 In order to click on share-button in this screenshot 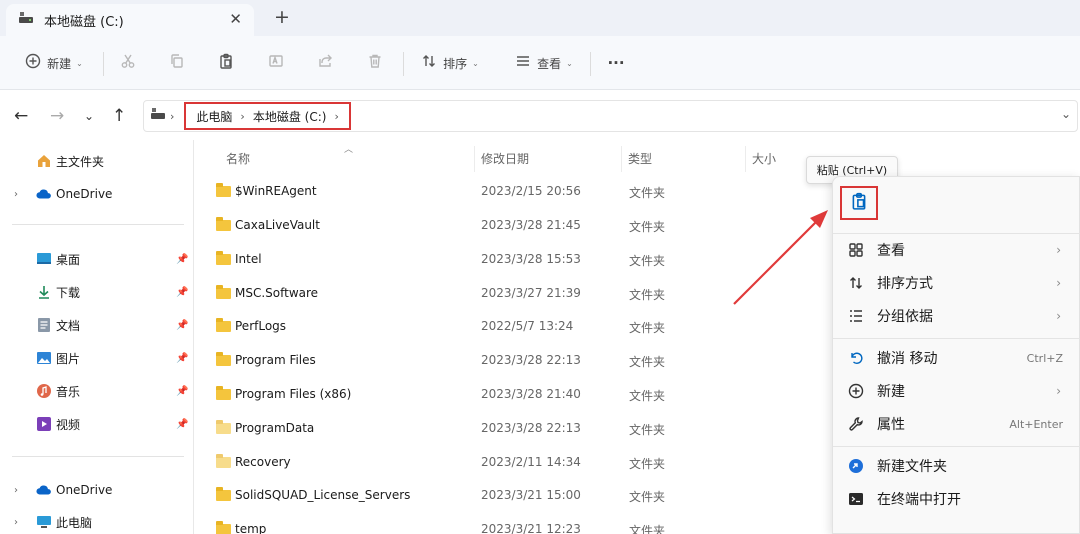, I will do `click(325, 63)`.